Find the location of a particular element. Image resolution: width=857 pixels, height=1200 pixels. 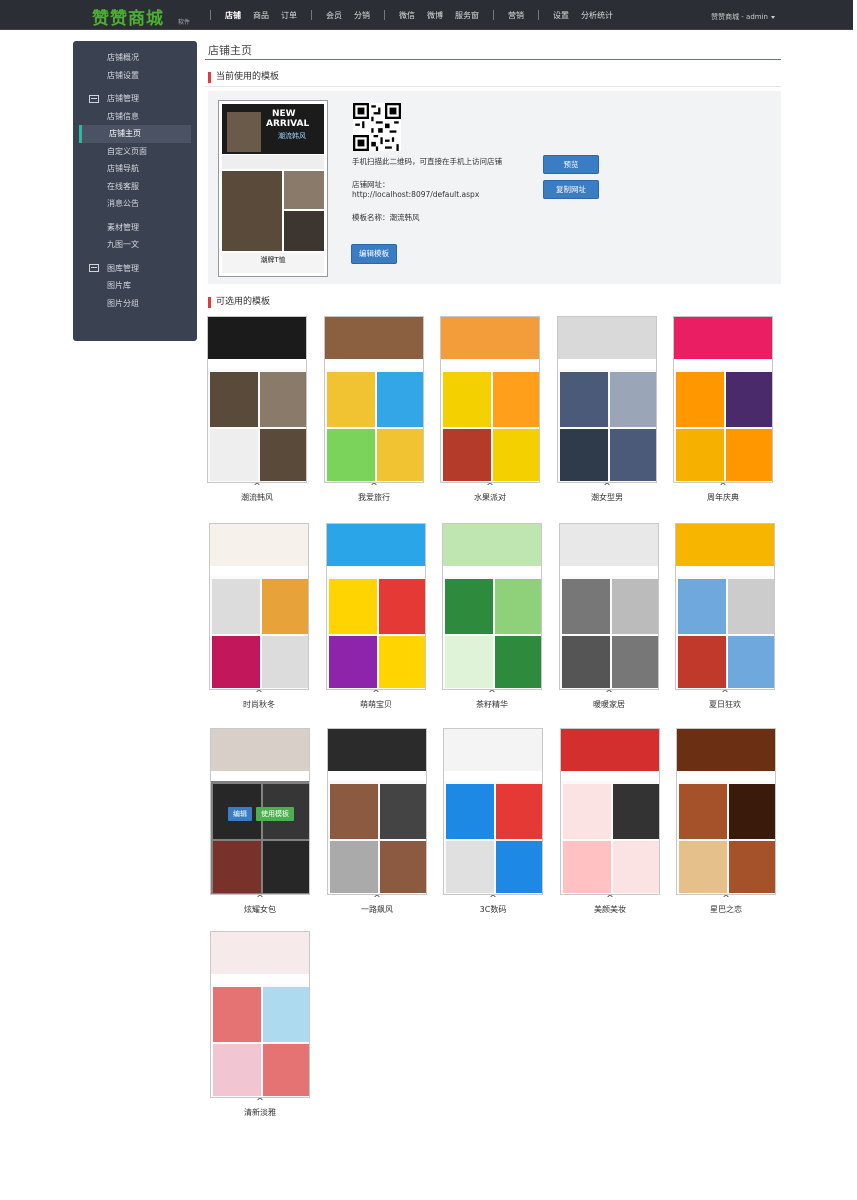

sidebar-item-custom-page: 自定义页面 is located at coordinates (135, 152).